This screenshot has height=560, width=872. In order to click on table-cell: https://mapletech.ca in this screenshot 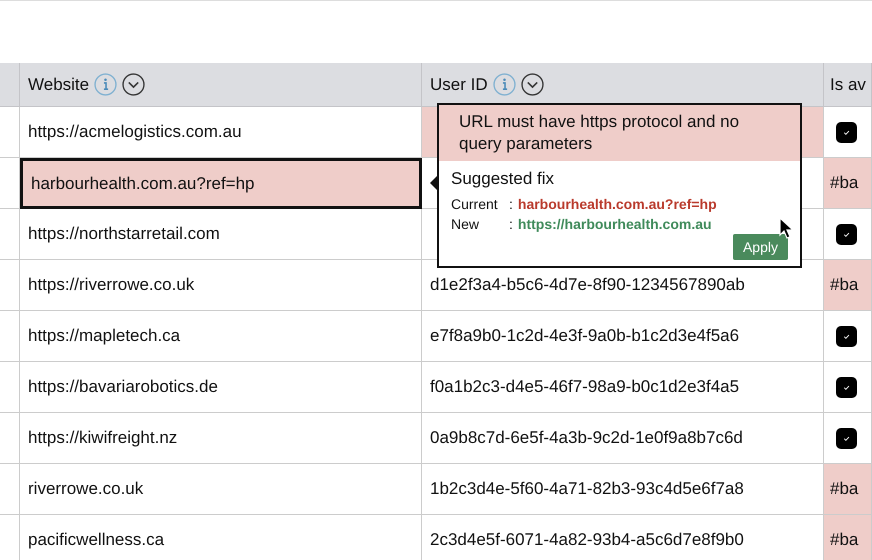, I will do `click(221, 336)`.